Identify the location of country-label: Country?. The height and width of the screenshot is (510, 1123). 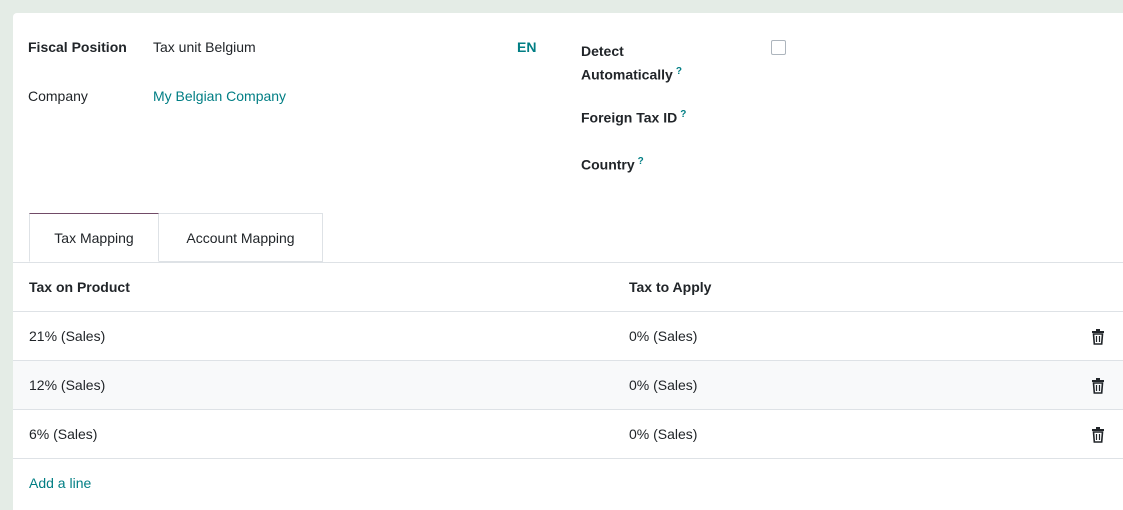
(612, 164).